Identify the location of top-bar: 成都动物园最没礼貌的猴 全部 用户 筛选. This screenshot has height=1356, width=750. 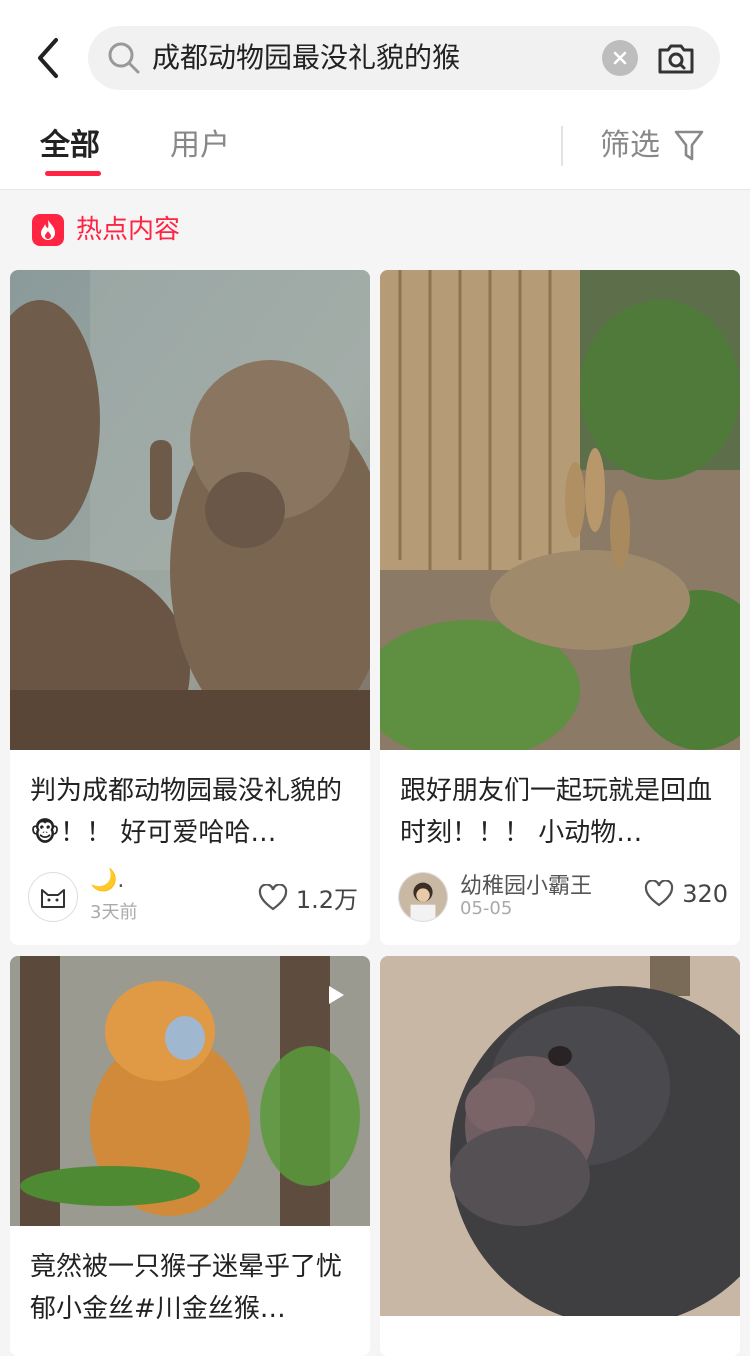
(375, 95).